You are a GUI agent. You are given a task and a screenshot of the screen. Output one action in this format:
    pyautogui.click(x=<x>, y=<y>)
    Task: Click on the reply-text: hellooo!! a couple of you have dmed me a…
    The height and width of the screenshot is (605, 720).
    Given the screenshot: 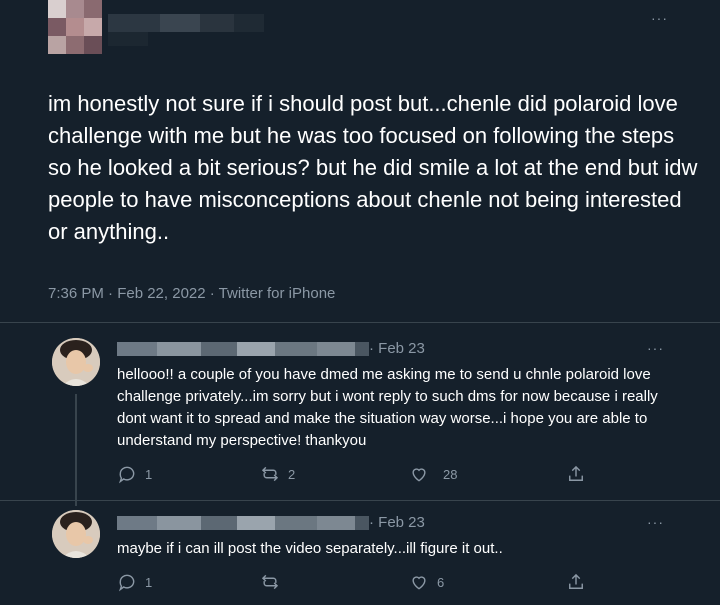 What is the action you would take?
    pyautogui.click(x=387, y=407)
    